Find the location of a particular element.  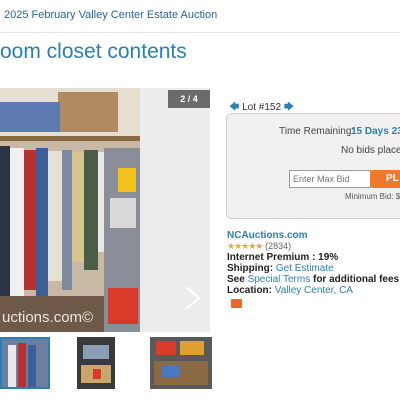

max-bid-input is located at coordinates (330, 179).